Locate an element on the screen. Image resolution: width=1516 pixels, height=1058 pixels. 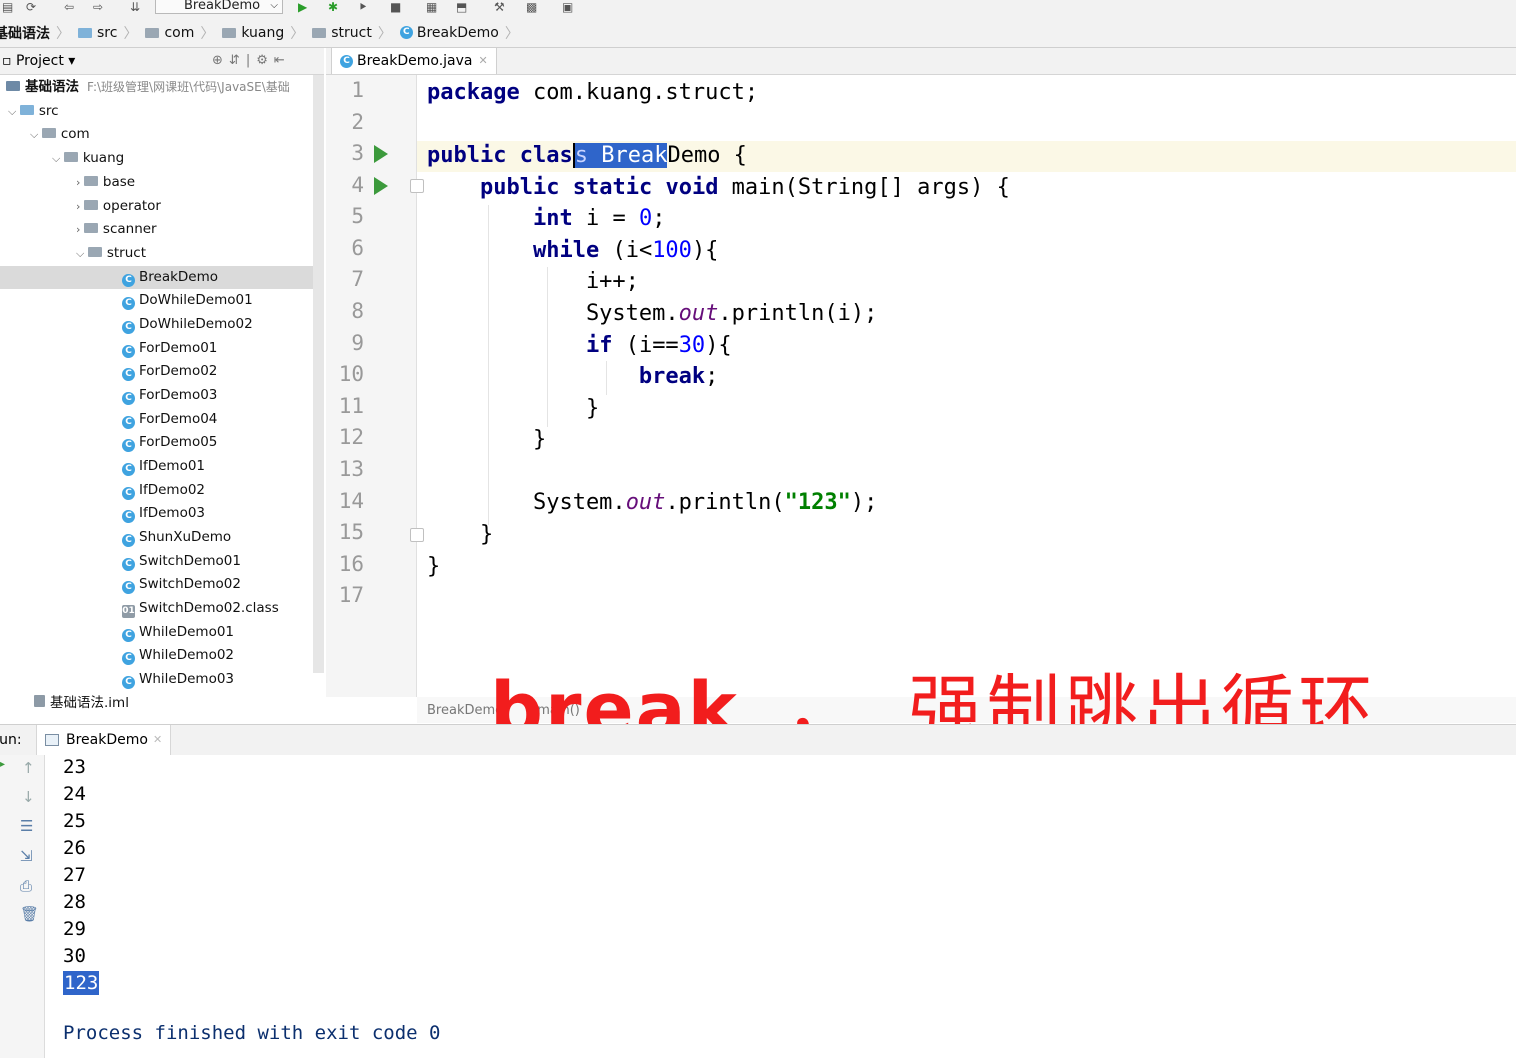
tree-file: C ForDemo03 is located at coordinates (169, 395).